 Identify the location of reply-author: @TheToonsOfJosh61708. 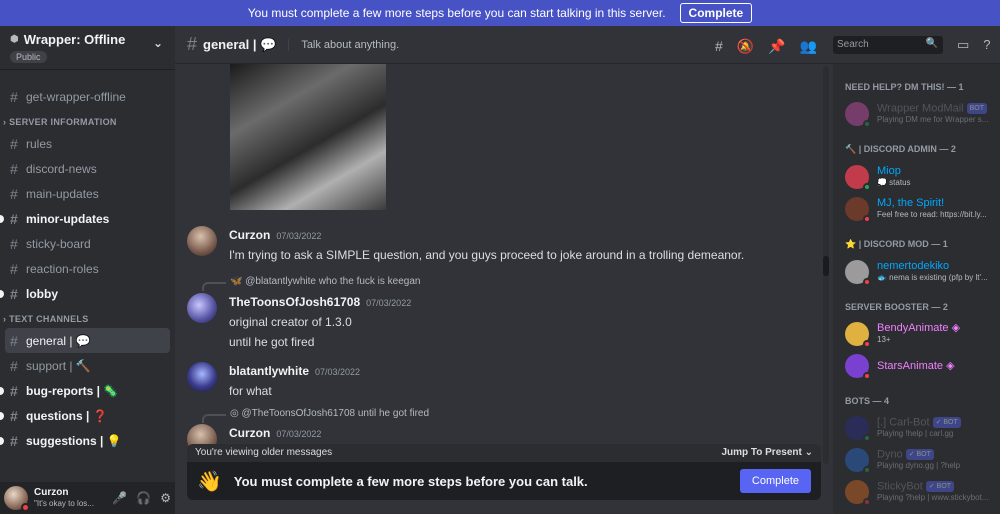
(298, 413).